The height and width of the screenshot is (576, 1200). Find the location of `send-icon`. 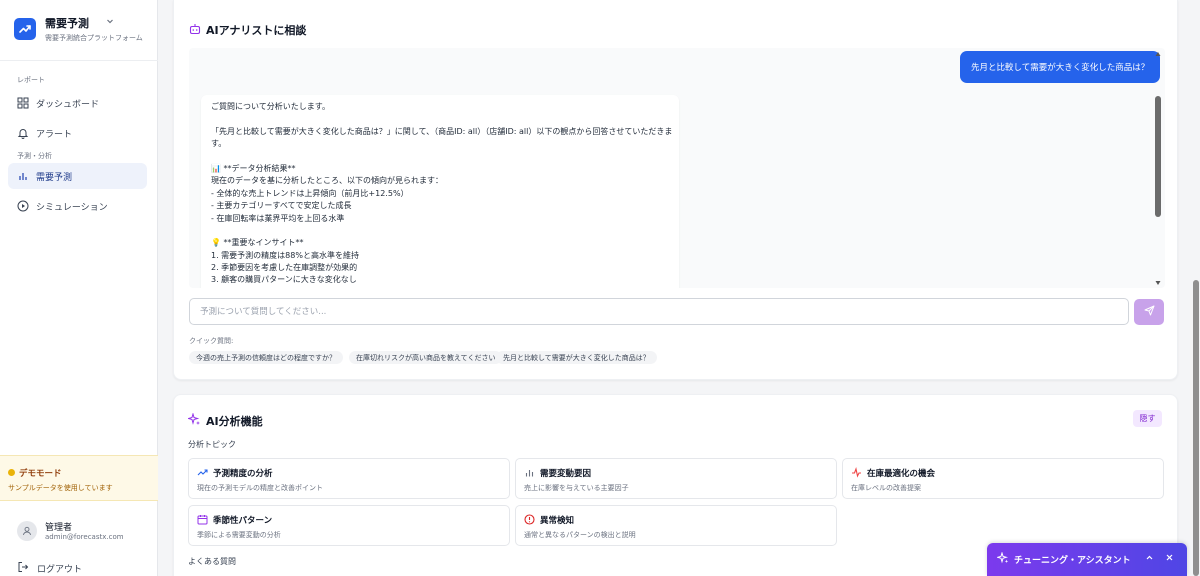

send-icon is located at coordinates (1149, 312).